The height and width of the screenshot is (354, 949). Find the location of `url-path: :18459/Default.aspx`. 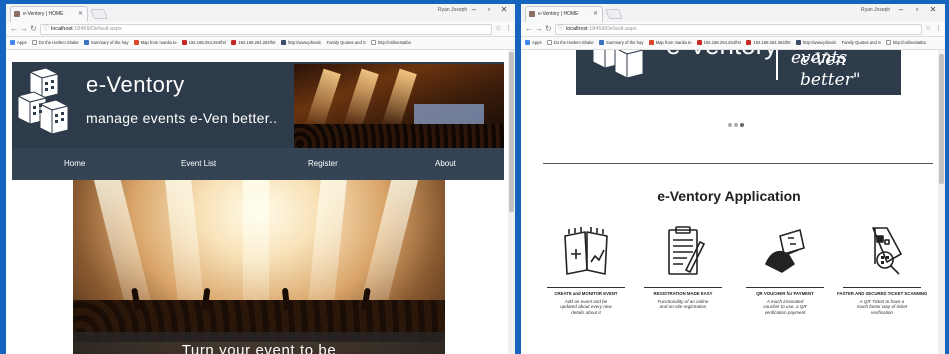

url-path: :18459/Default.aspx is located at coordinates (612, 29).